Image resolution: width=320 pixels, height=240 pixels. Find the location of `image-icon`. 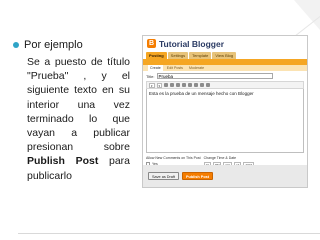

image-icon is located at coordinates (208, 85).